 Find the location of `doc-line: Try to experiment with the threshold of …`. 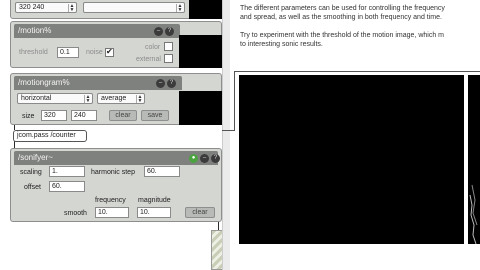

doc-line: Try to experiment with the threshold of … is located at coordinates (342, 35).